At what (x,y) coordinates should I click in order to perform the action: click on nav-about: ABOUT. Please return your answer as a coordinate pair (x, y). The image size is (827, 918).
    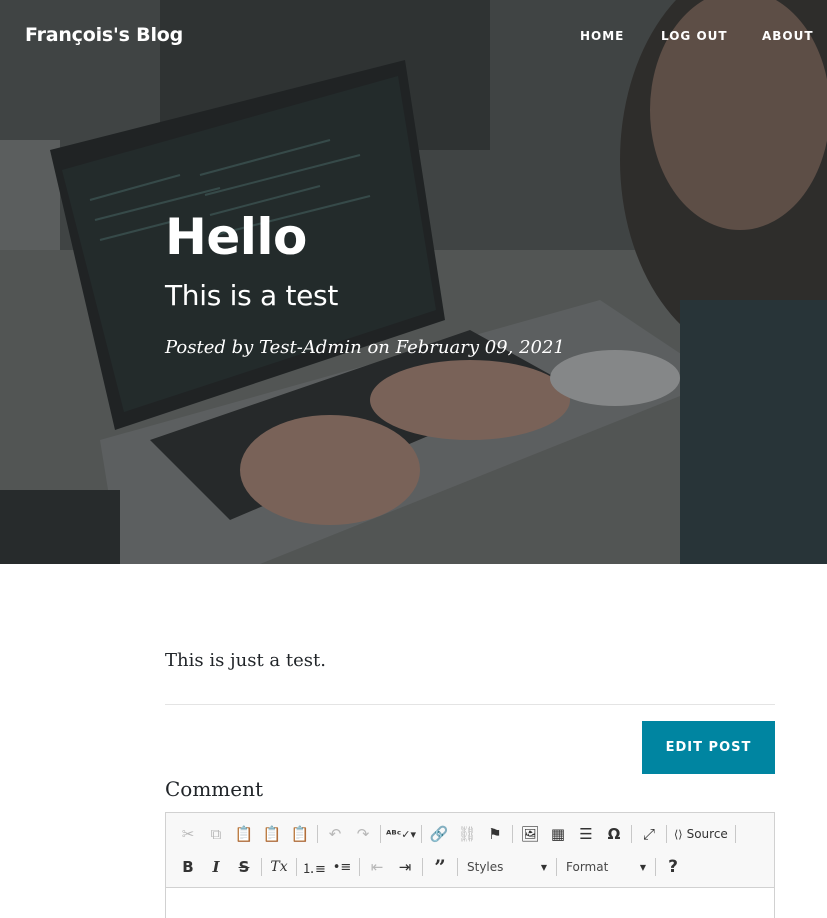
    Looking at the image, I should click on (788, 36).